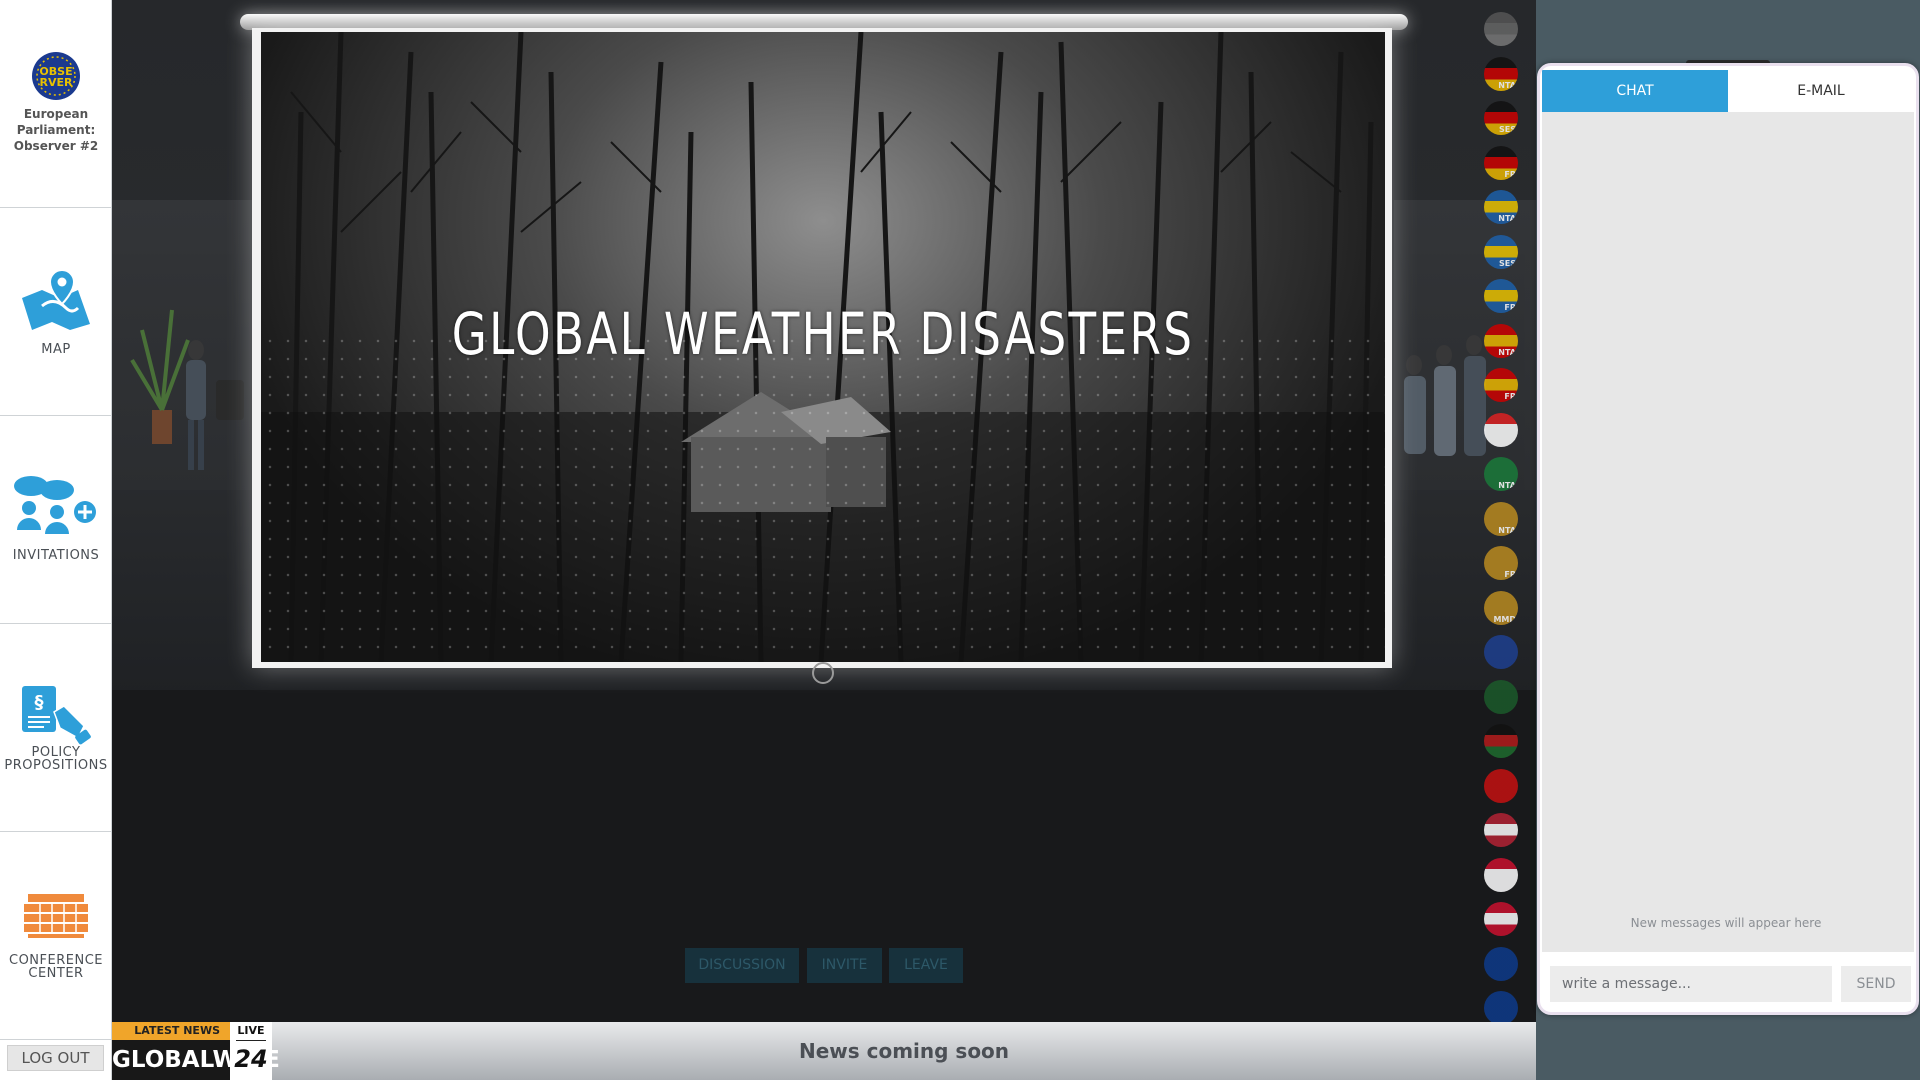 The height and width of the screenshot is (1080, 1920). Describe the element at coordinates (55, 505) in the screenshot. I see `invitations-icon` at that location.